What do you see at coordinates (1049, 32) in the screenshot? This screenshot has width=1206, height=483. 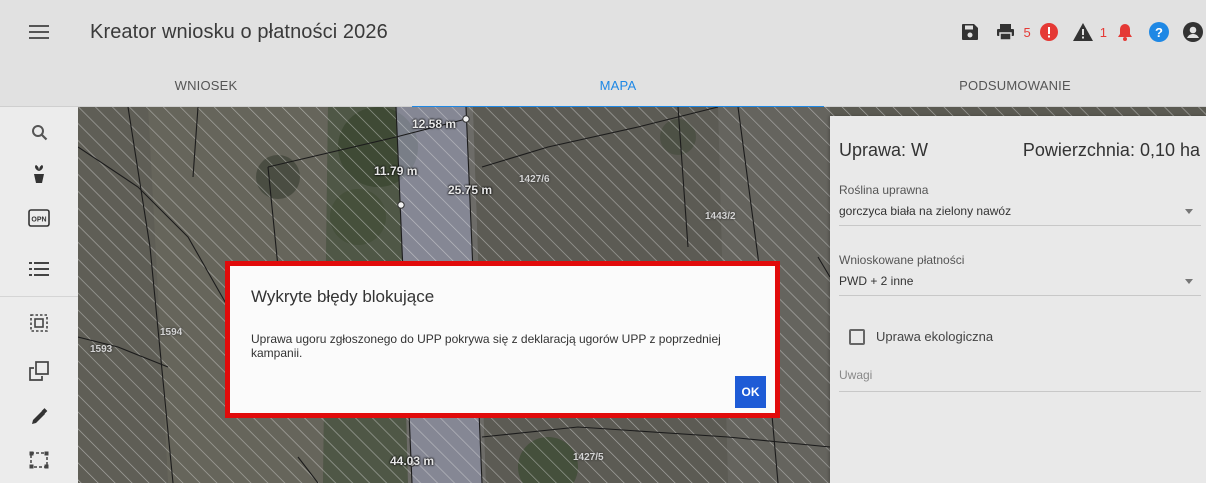 I see `error-icon` at bounding box center [1049, 32].